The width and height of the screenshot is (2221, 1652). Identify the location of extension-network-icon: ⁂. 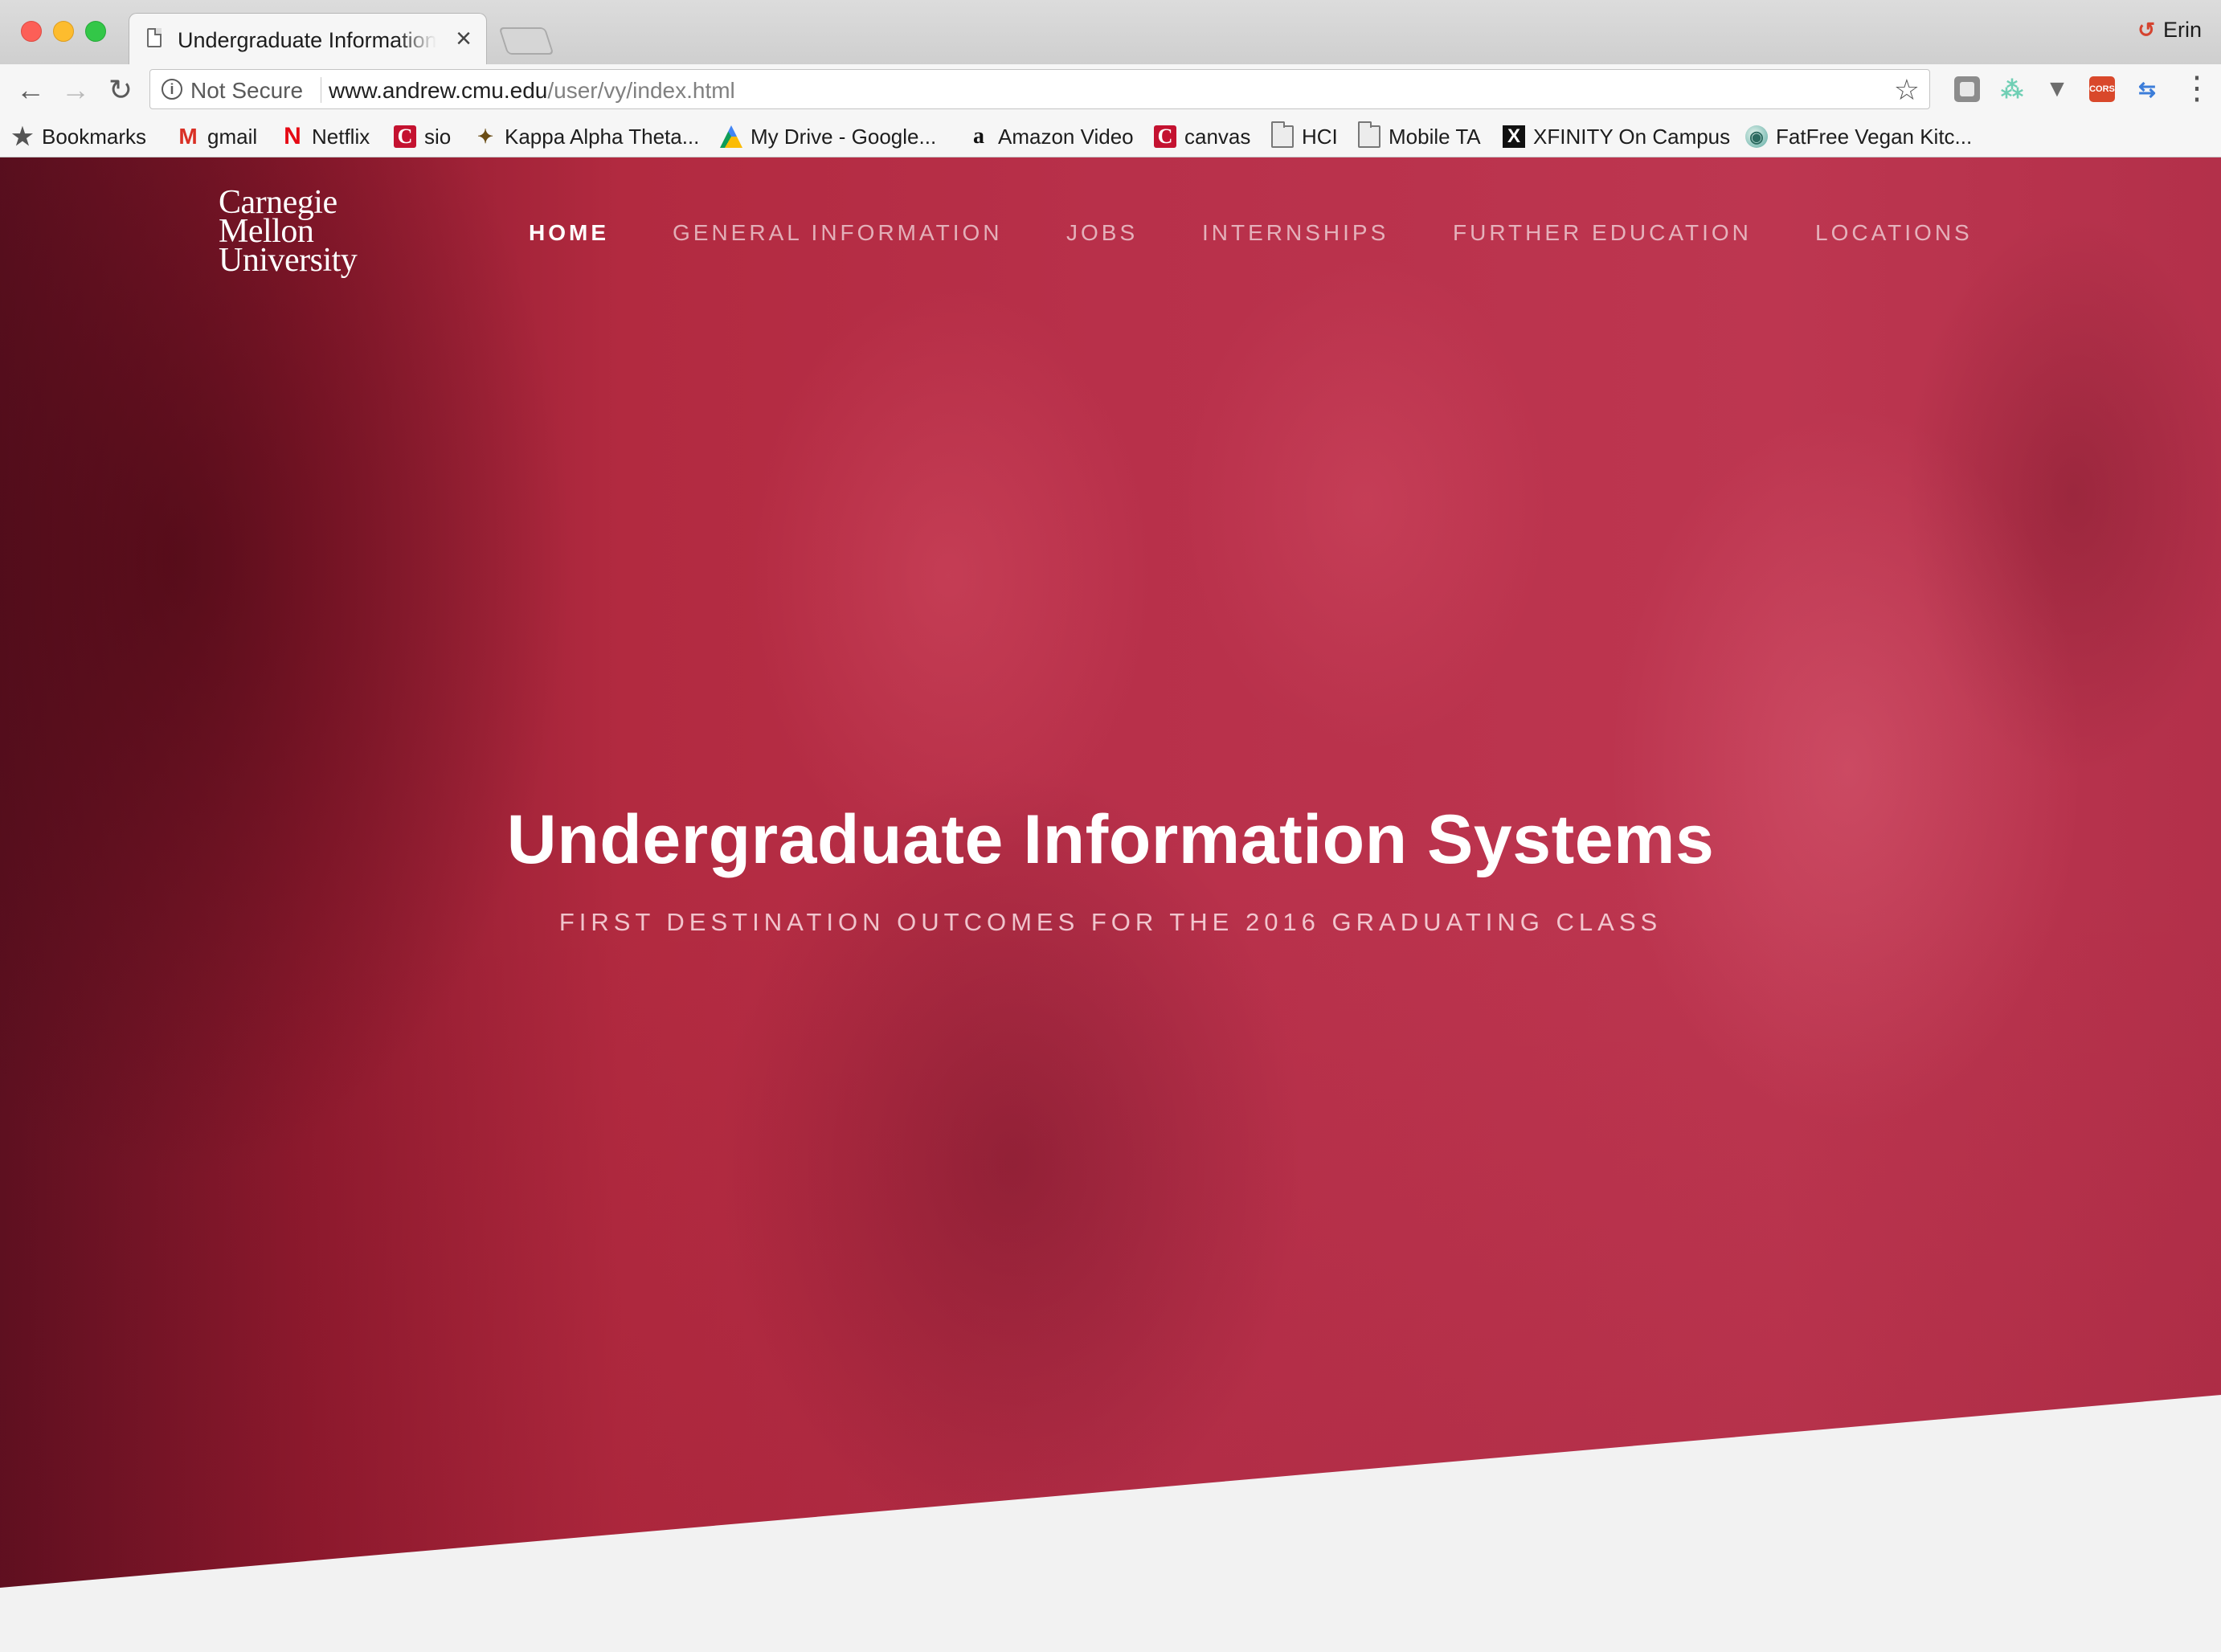
(2012, 89).